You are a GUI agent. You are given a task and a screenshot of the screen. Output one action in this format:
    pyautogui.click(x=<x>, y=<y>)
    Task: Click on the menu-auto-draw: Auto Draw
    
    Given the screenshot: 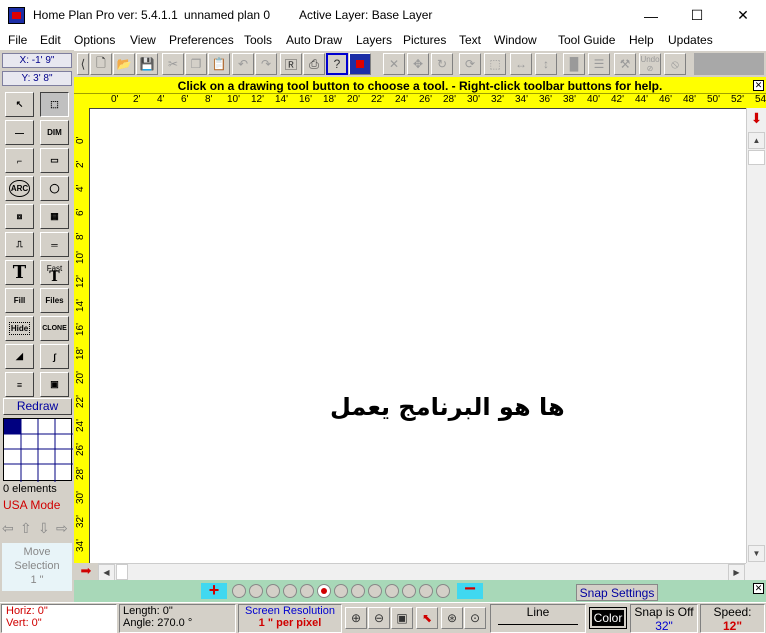 What is the action you would take?
    pyautogui.click(x=314, y=40)
    